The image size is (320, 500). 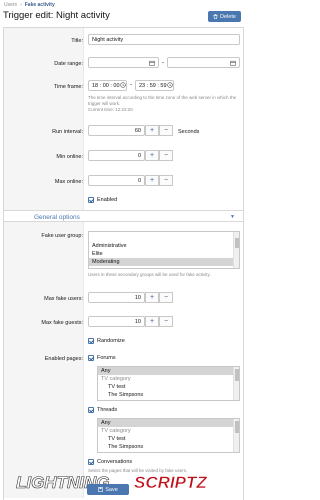 I want to click on general-options-header: General options ▼, so click(x=123, y=216).